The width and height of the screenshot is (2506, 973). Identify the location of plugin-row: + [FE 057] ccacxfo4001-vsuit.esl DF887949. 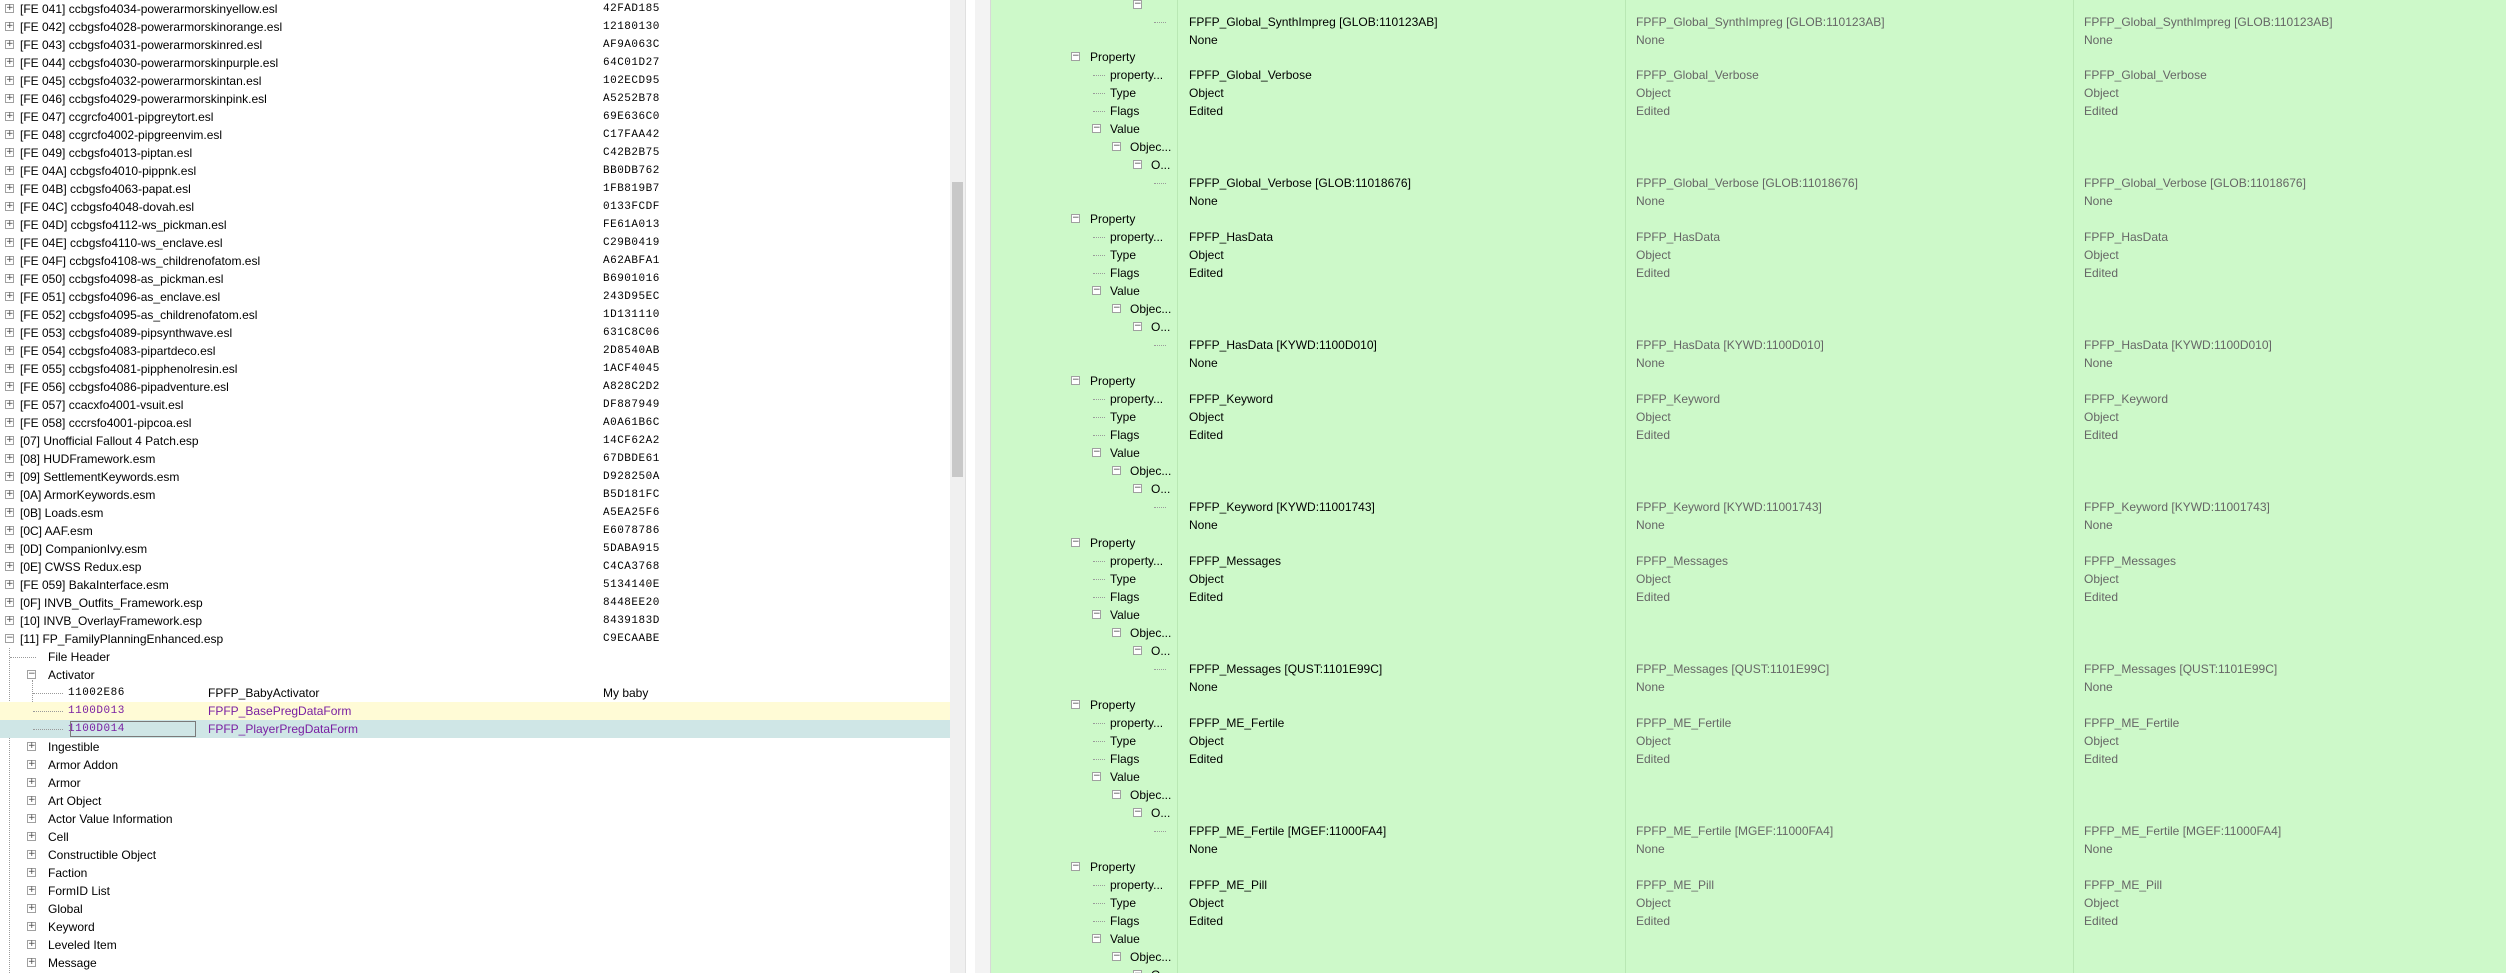
(475, 405).